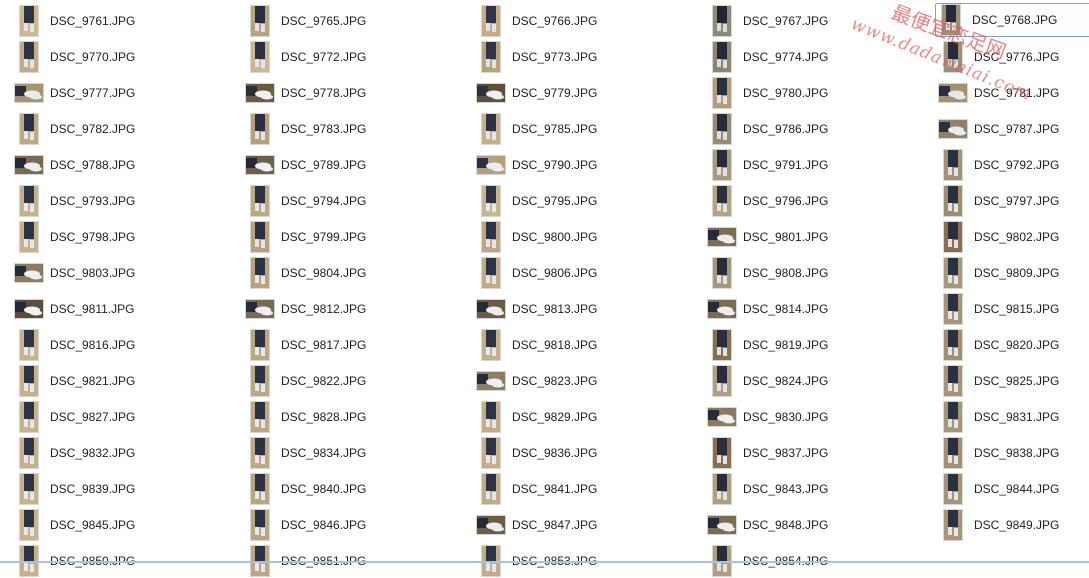 The width and height of the screenshot is (1089, 578). I want to click on file-item: DSC_9827.JPG, so click(89, 417).